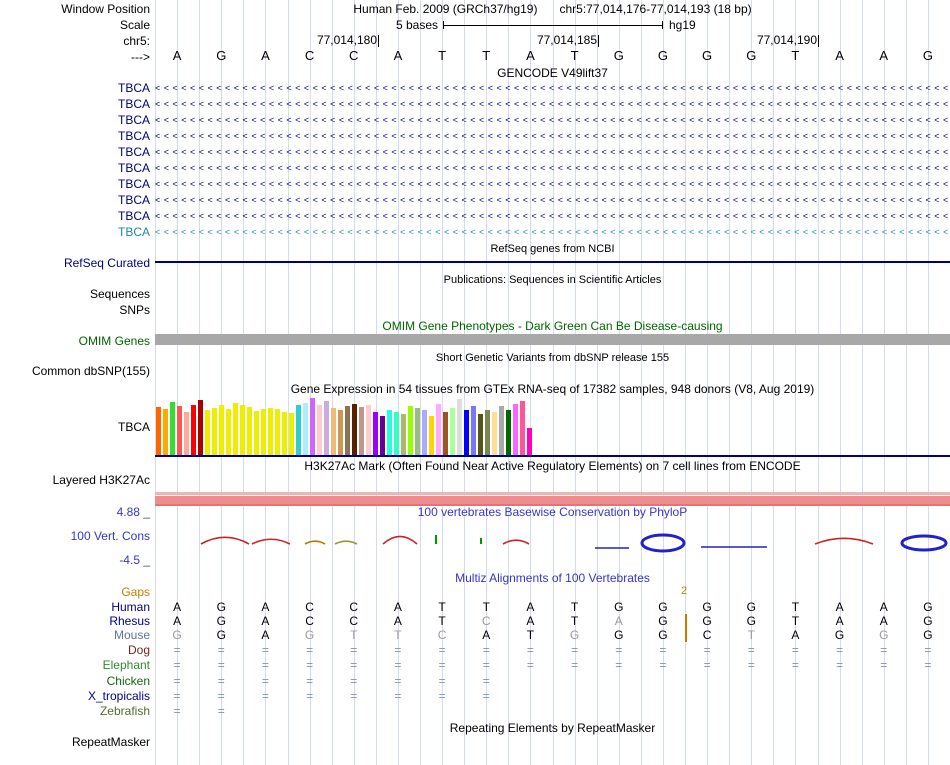  What do you see at coordinates (75, 711) in the screenshot?
I see `species-label-zebrafish: Zebrafish` at bounding box center [75, 711].